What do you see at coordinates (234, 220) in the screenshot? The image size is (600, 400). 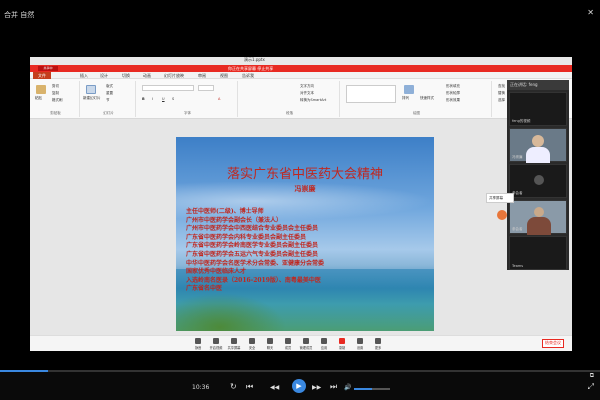 I see `slide-line: 广州市中医药学会副会长（兼法人）` at bounding box center [234, 220].